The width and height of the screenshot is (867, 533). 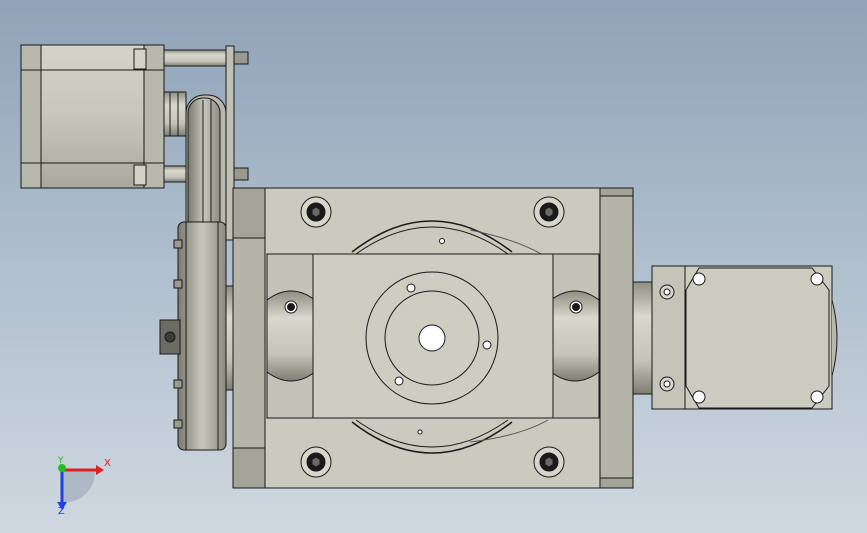 What do you see at coordinates (291, 336) in the screenshot?
I see `clamp-roller-left` at bounding box center [291, 336].